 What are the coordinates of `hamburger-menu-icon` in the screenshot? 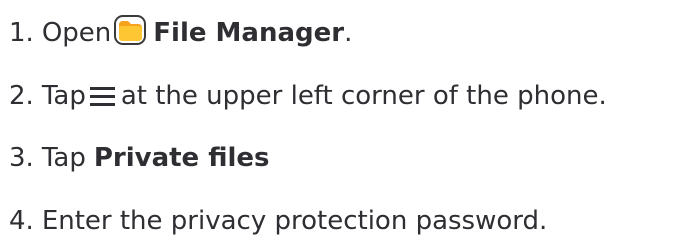 It's located at (102, 95).